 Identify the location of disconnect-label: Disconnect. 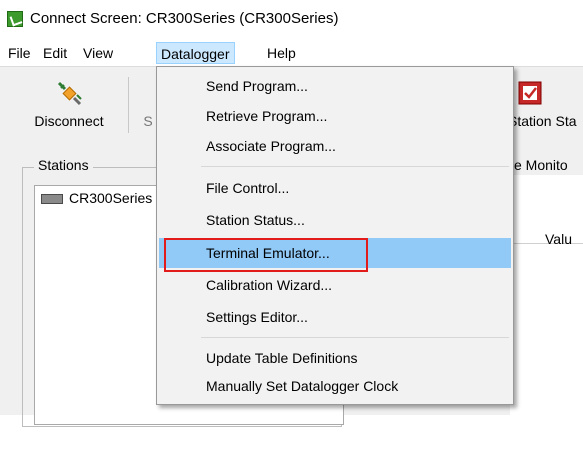
(69, 121).